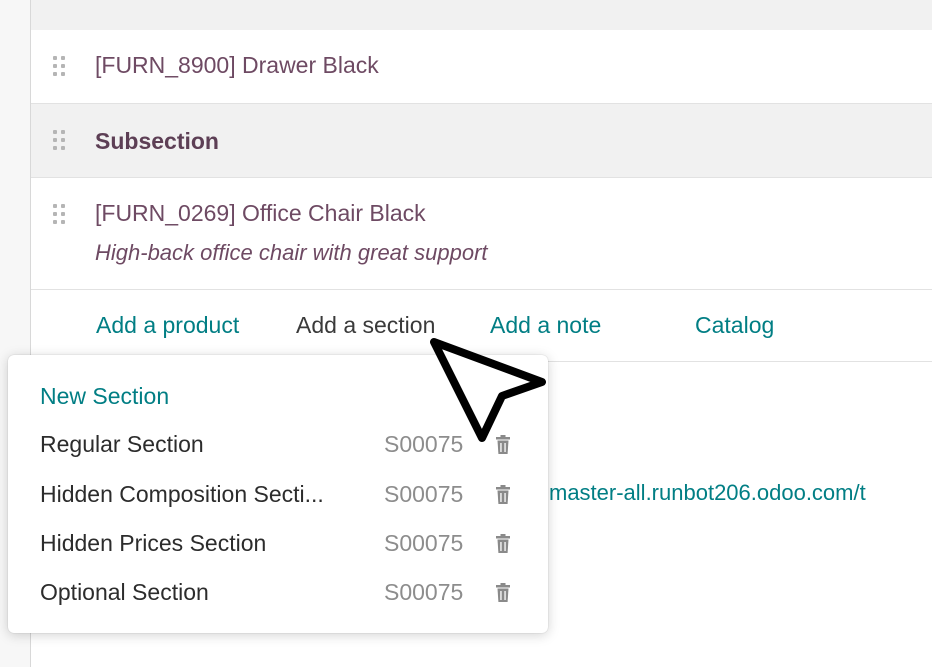  Describe the element at coordinates (488, 390) in the screenshot. I see `mouse-pointer-icon` at that location.